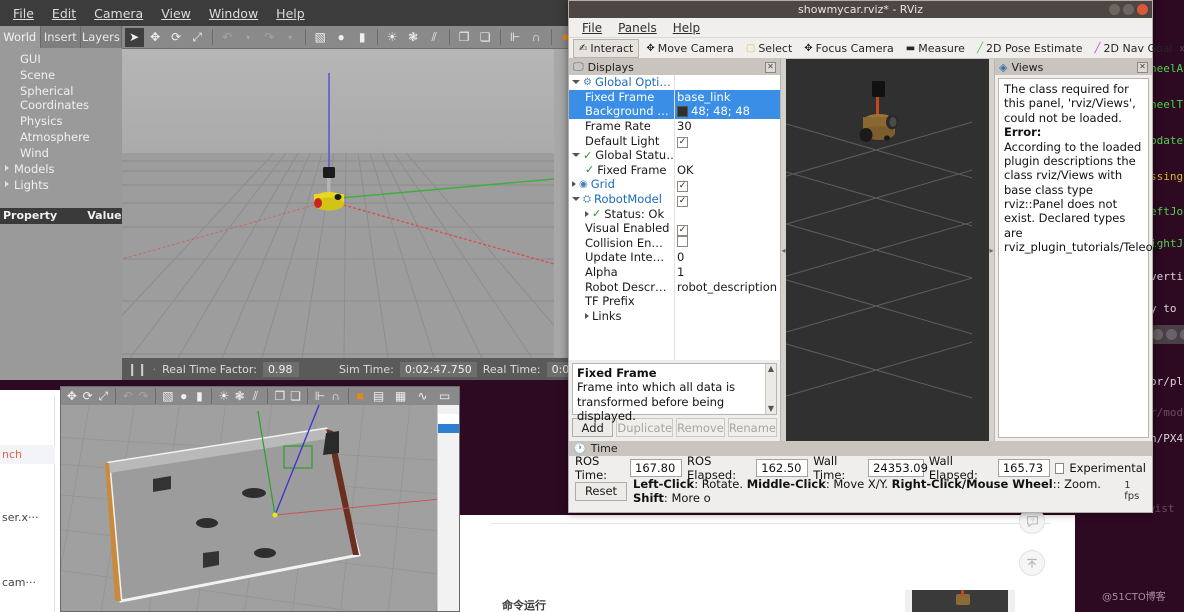 This screenshot has height=612, width=1184. Describe the element at coordinates (61, 121) in the screenshot. I see `tree-item-physics: Physics` at that location.